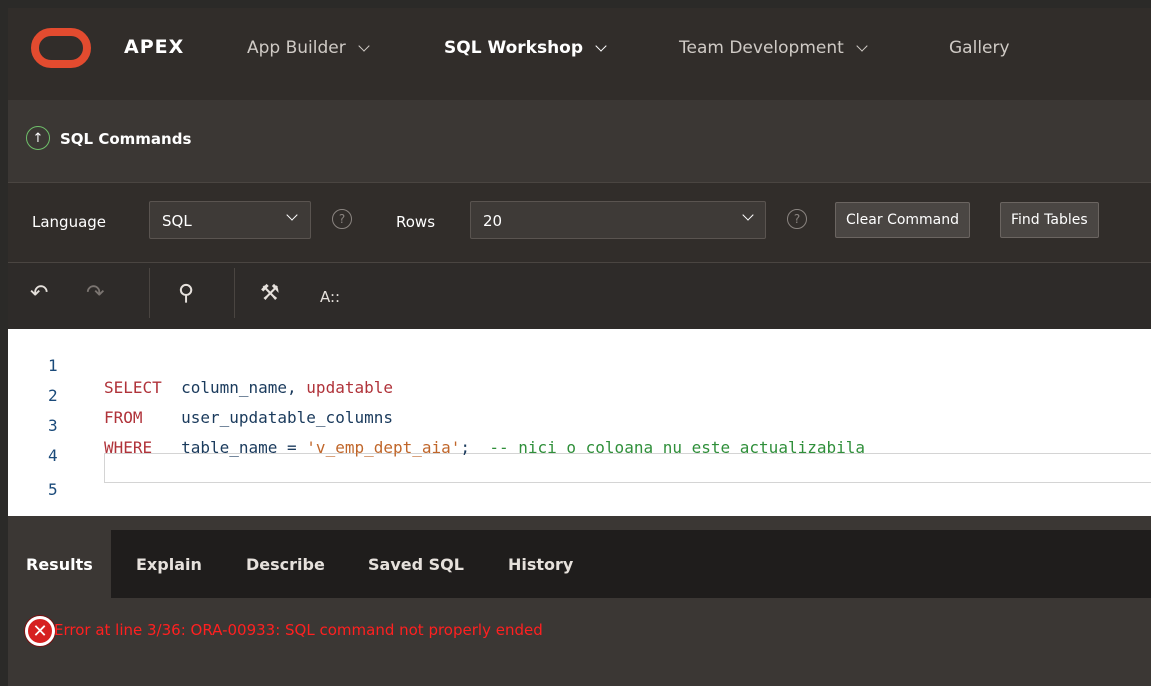 The height and width of the screenshot is (686, 1151). I want to click on undo-icon: ↶, so click(39, 294).